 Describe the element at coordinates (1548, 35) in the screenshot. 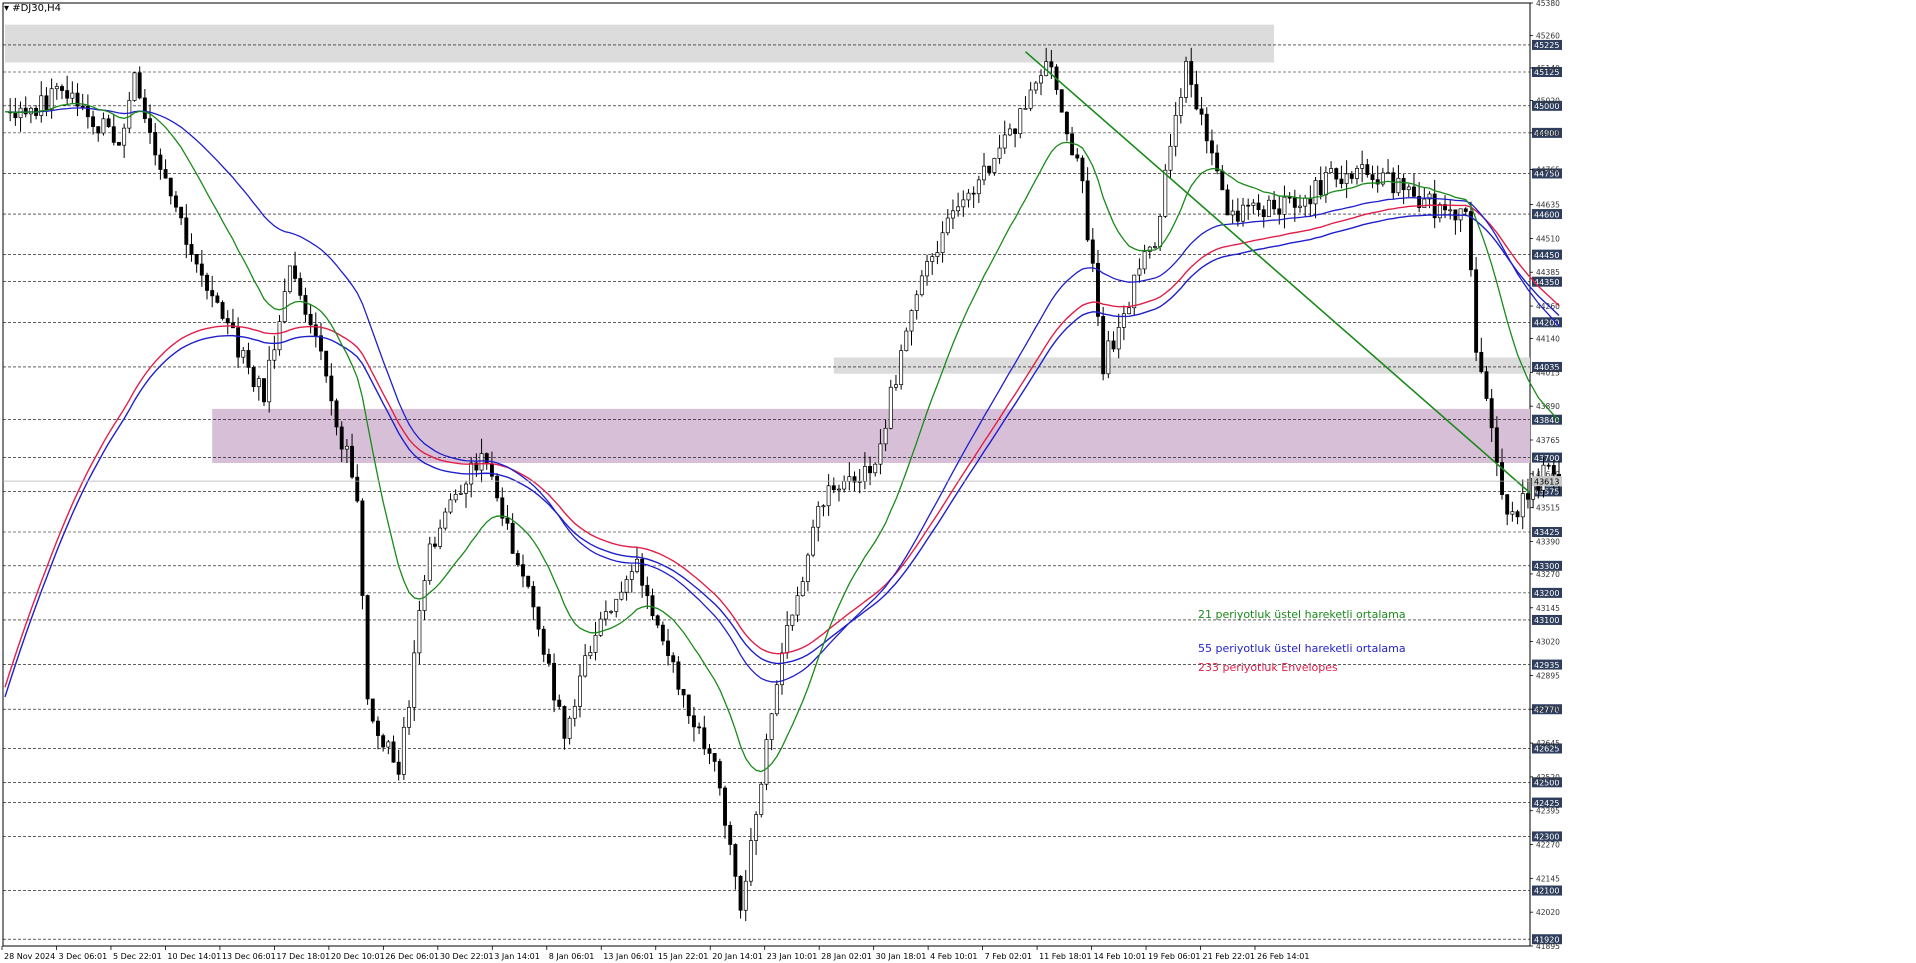

I see `y-tick-label-1: 45260` at that location.